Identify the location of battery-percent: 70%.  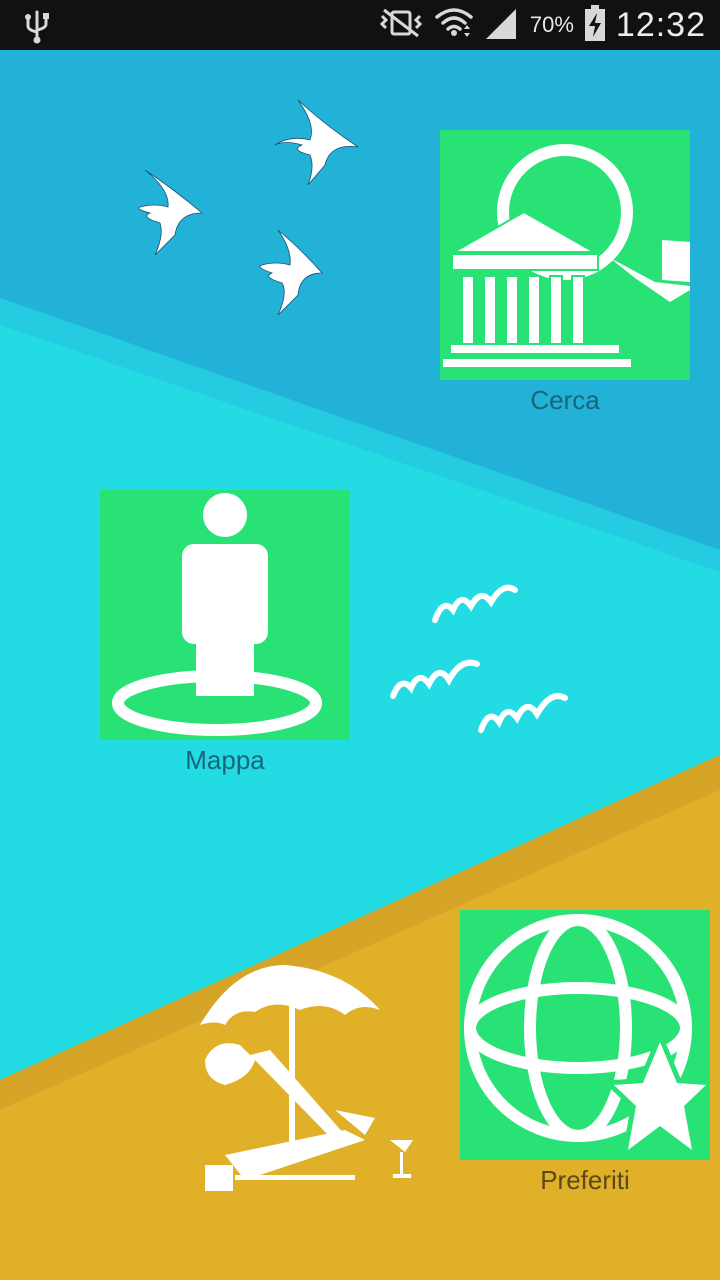
(551, 24).